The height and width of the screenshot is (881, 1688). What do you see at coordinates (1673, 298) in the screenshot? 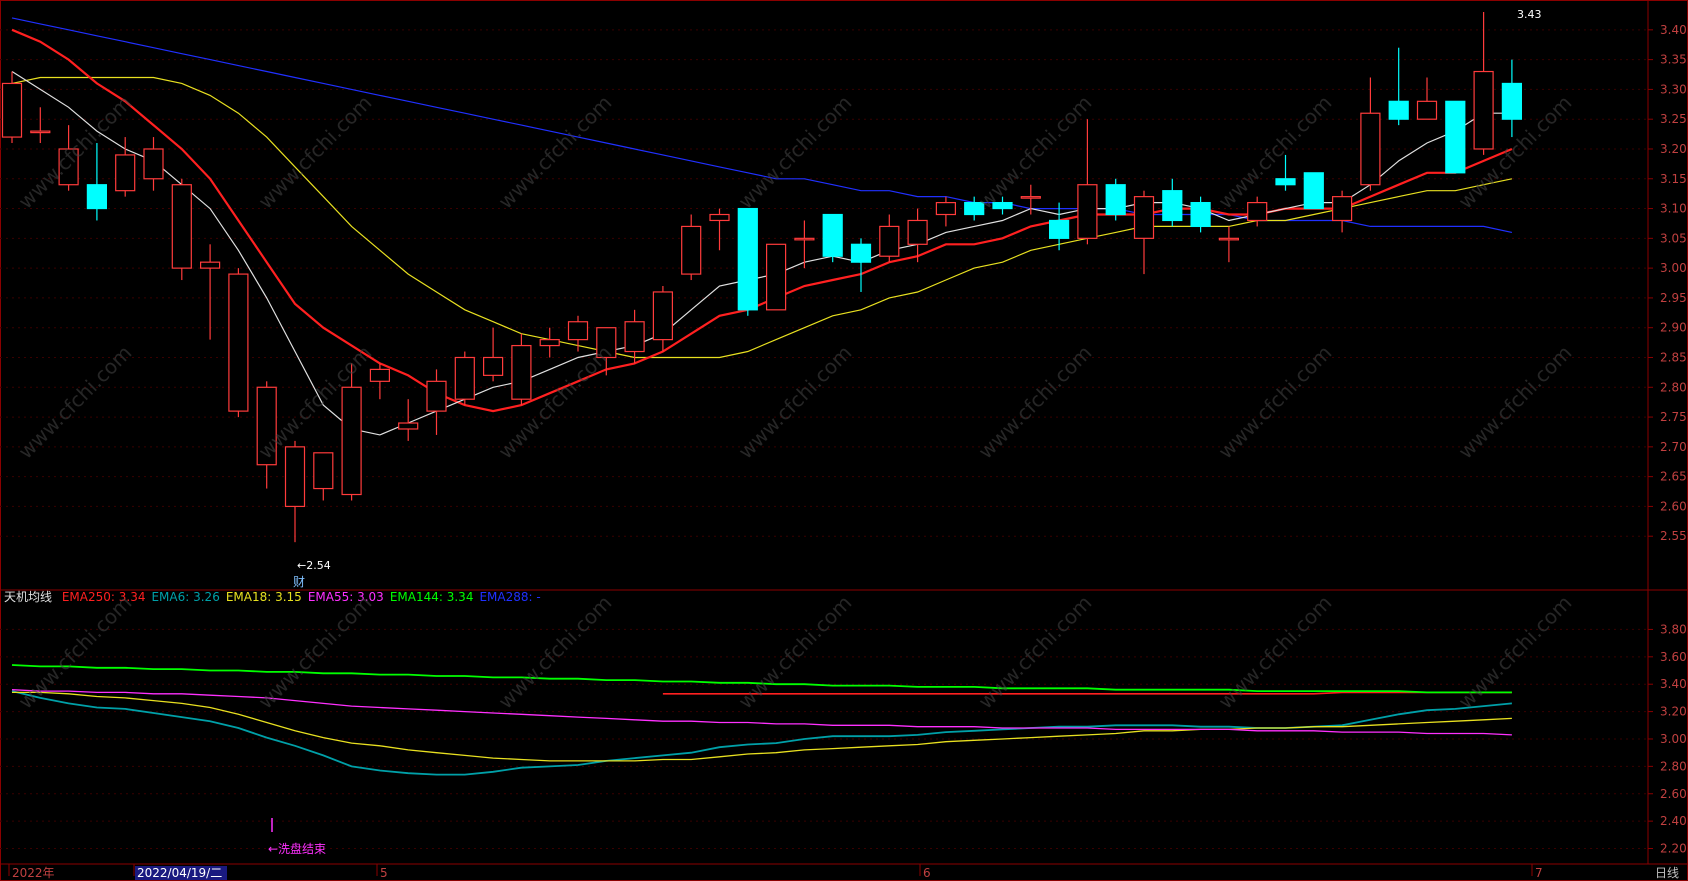
I see `price-tick-label: 2.95` at bounding box center [1673, 298].